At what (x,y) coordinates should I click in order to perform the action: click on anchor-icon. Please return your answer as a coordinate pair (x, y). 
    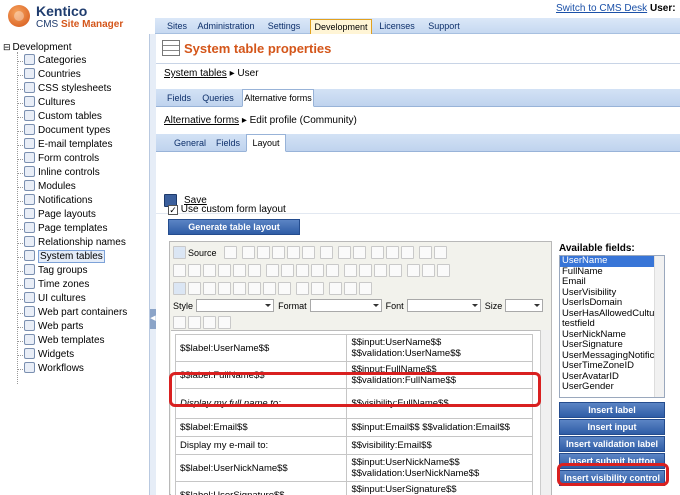
    Looking at the image, I should click on (444, 270).